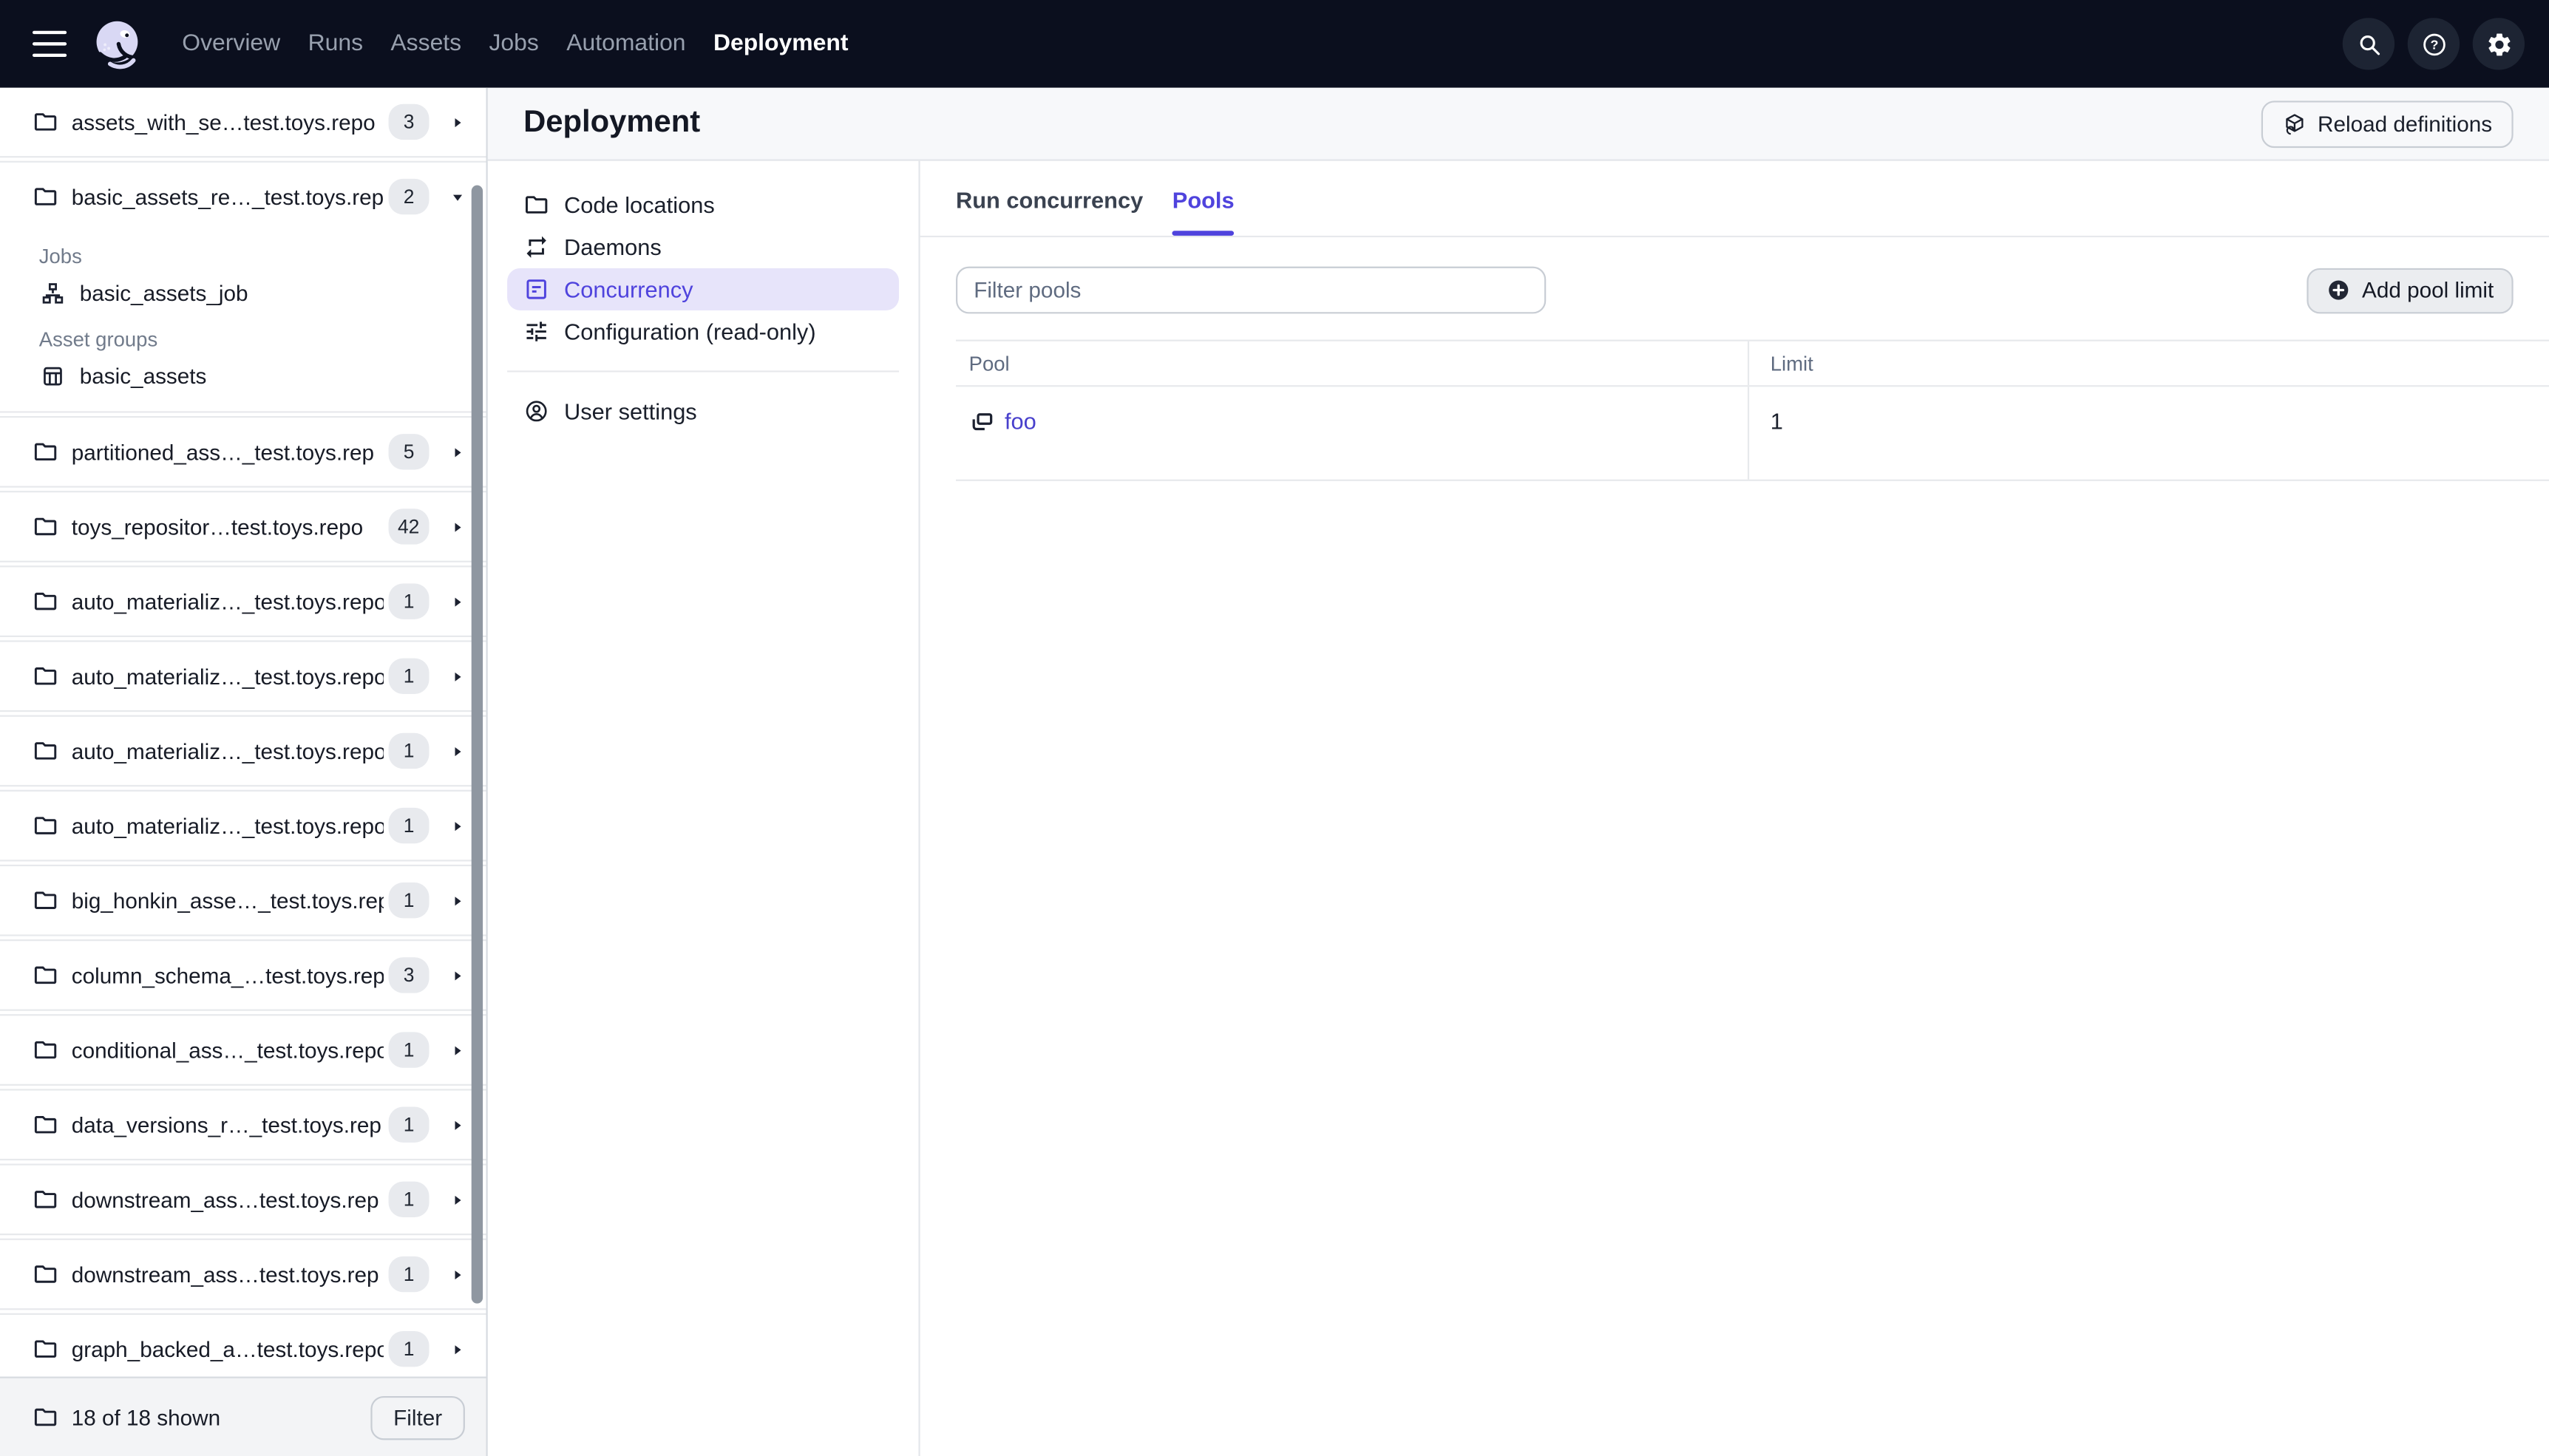  Describe the element at coordinates (2428, 290) in the screenshot. I see `add-pool-limit-label: Add pool limit` at that location.